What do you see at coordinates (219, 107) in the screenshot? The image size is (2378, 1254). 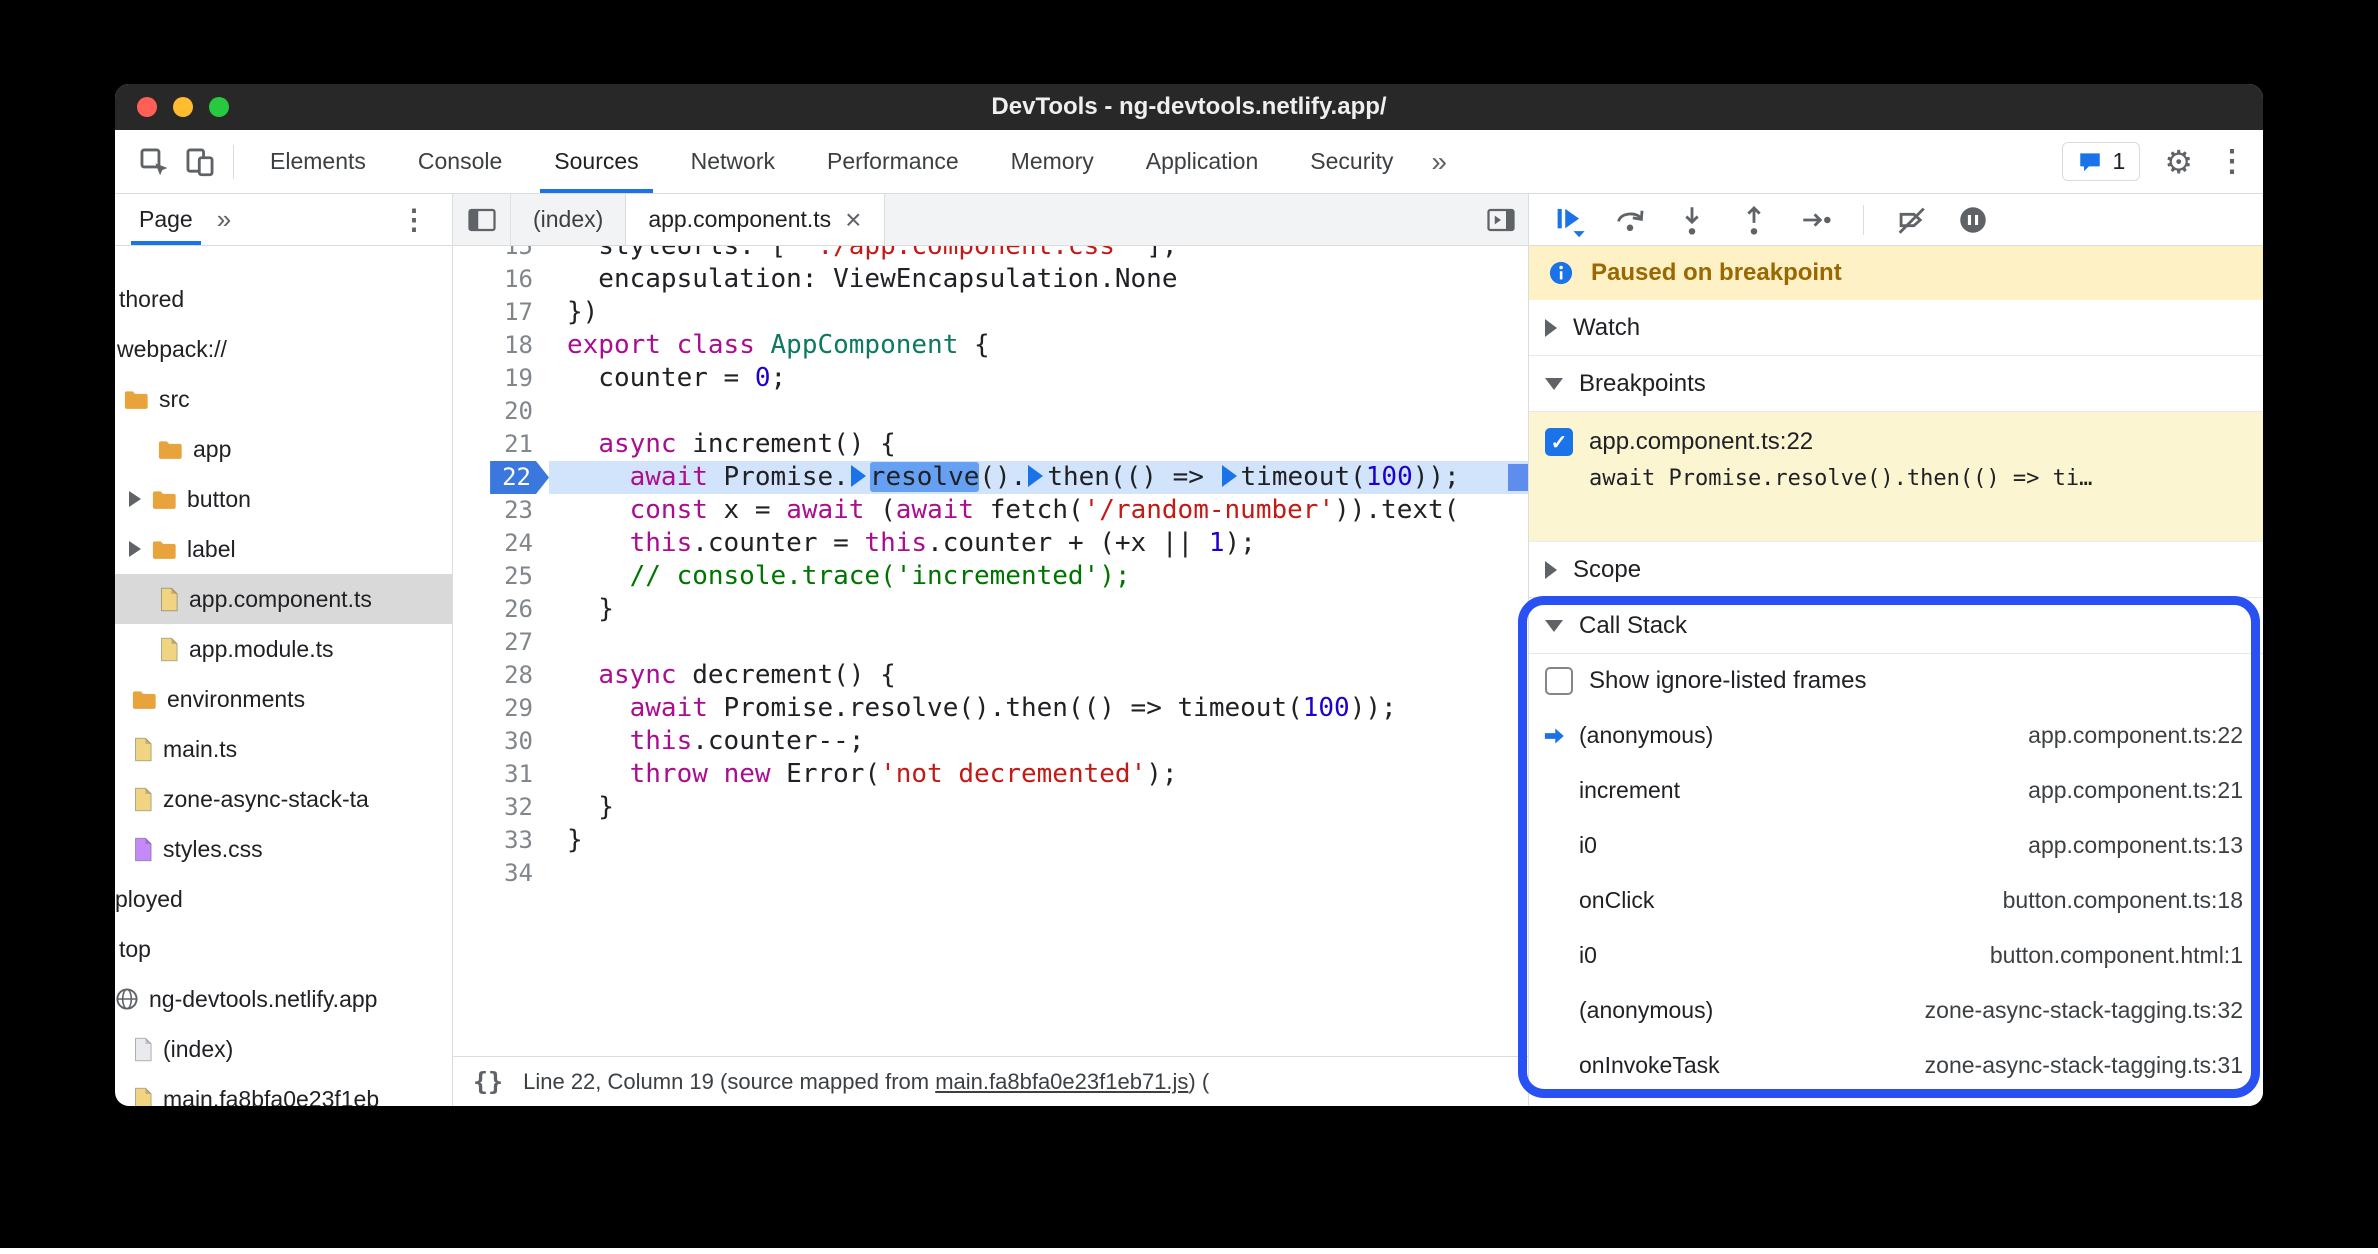 I see `zoom-button` at bounding box center [219, 107].